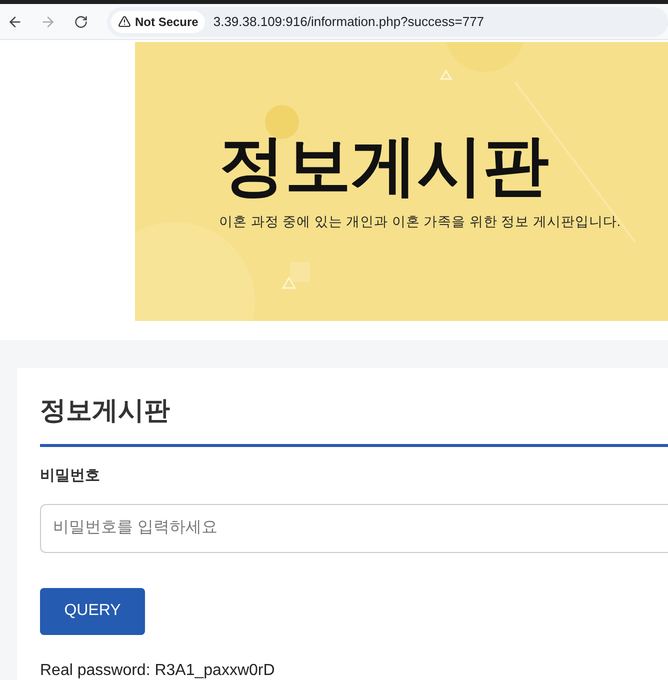  What do you see at coordinates (81, 21) in the screenshot?
I see `reload-icon` at bounding box center [81, 21].